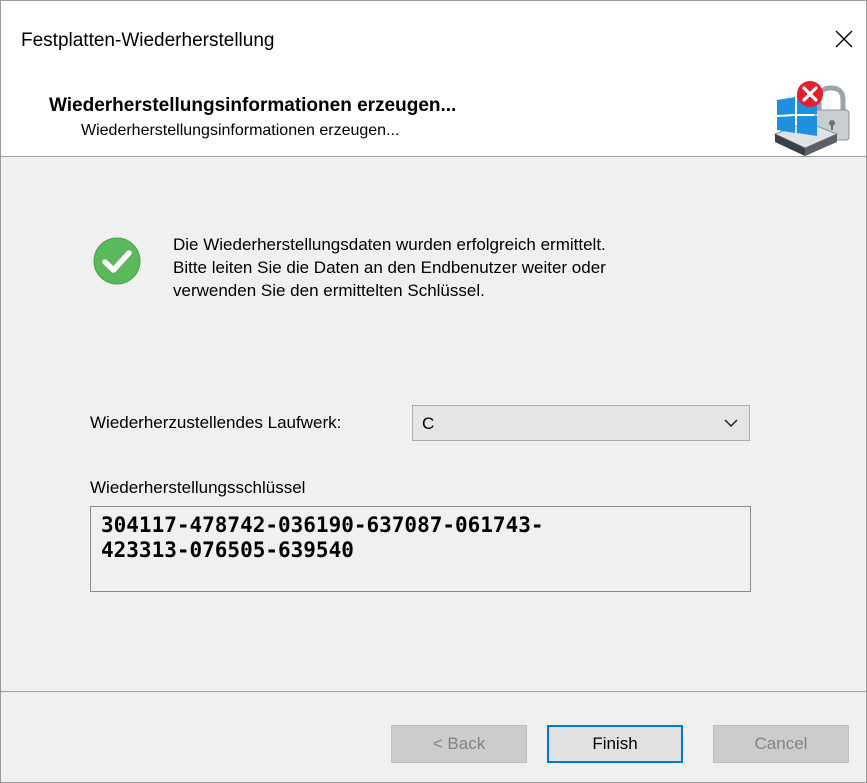 The height and width of the screenshot is (783, 867). Describe the element at coordinates (811, 118) in the screenshot. I see `windows-disk-lock-error-icon` at that location.